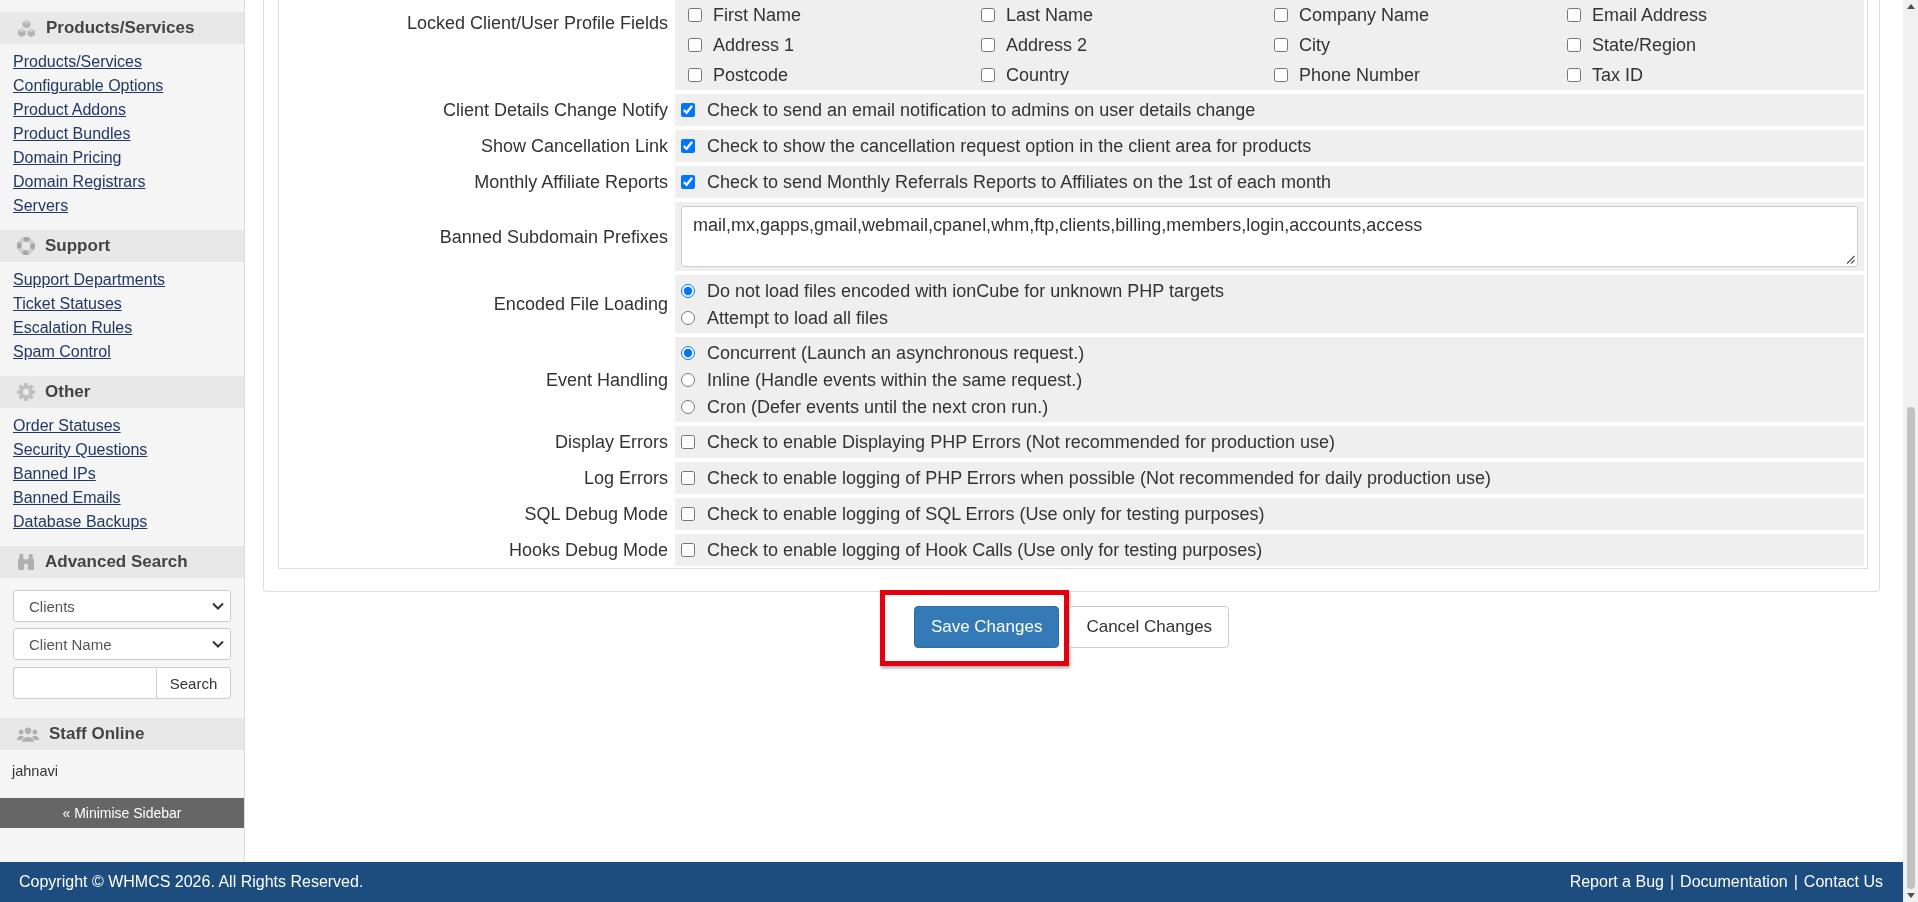 This screenshot has height=902, width=1918. I want to click on checkbox-label: Check to enable Displaying PHP Errors (Not recommended for production use), so click(1021, 442).